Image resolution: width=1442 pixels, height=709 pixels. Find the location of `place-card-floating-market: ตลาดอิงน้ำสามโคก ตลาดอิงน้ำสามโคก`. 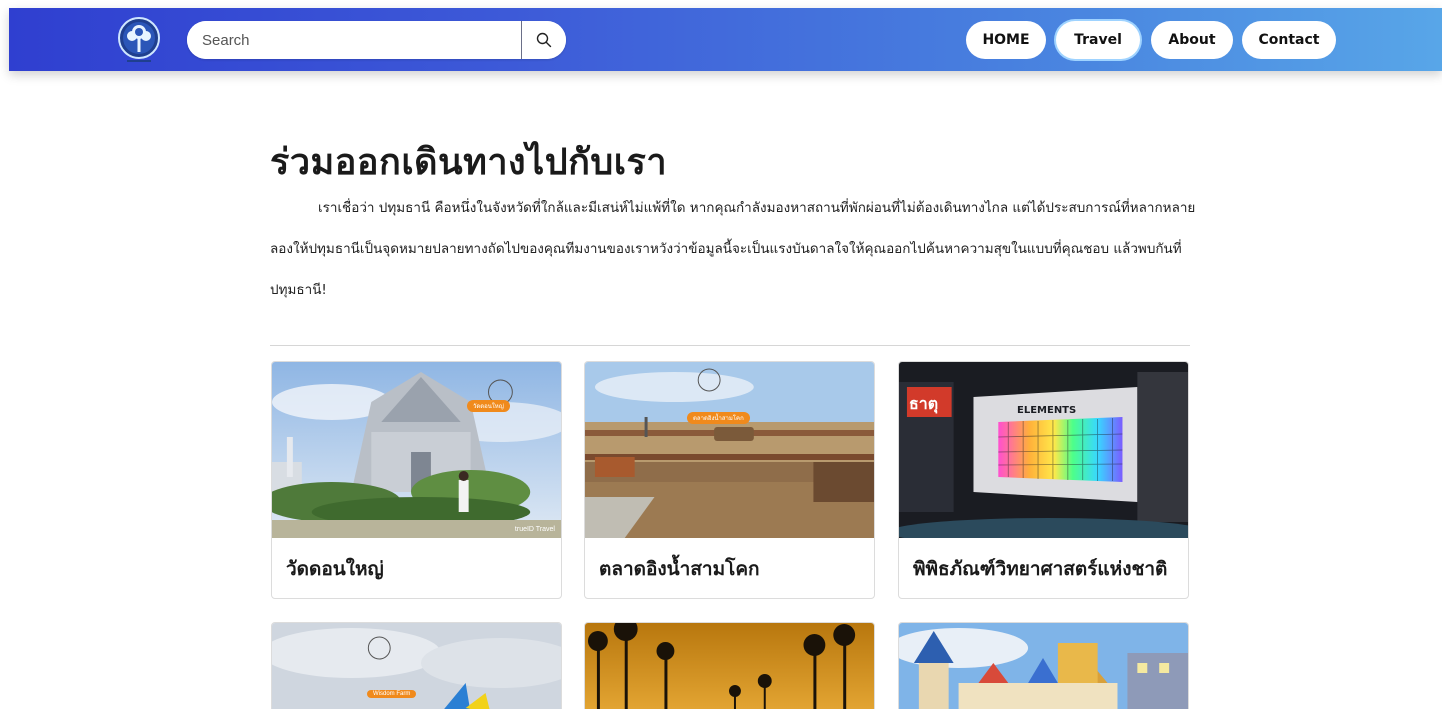

place-card-floating-market: ตลาดอิงน้ำสามโคก ตลาดอิงน้ำสามโคก is located at coordinates (729, 480).